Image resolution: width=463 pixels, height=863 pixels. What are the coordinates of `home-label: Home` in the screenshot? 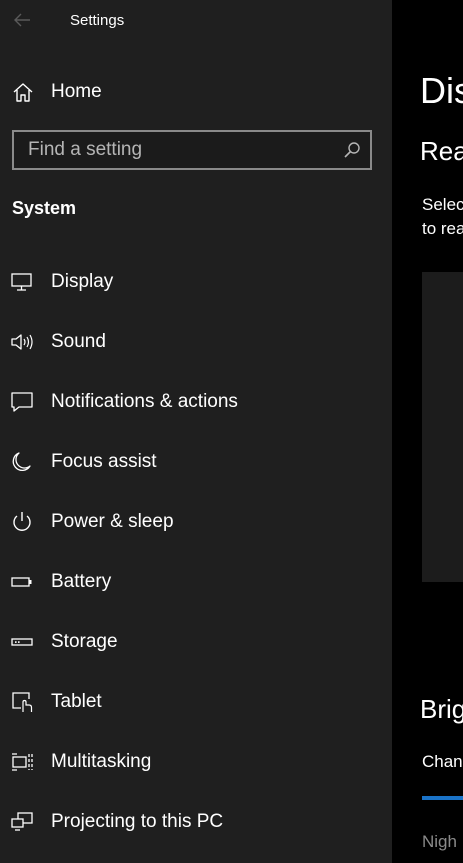 It's located at (76, 91).